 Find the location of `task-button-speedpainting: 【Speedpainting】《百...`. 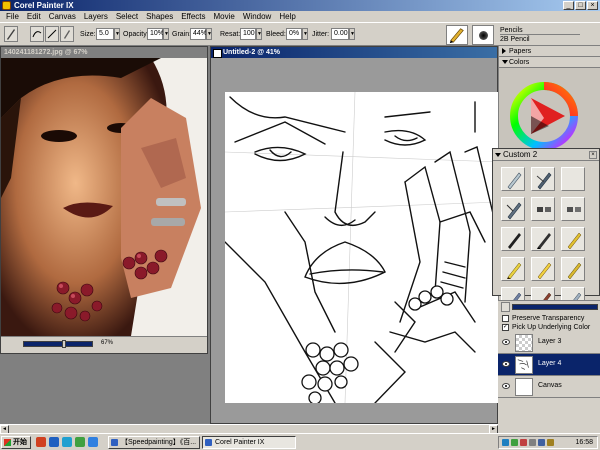

task-button-speedpainting: 【Speedpainting】《百... is located at coordinates (154, 442).